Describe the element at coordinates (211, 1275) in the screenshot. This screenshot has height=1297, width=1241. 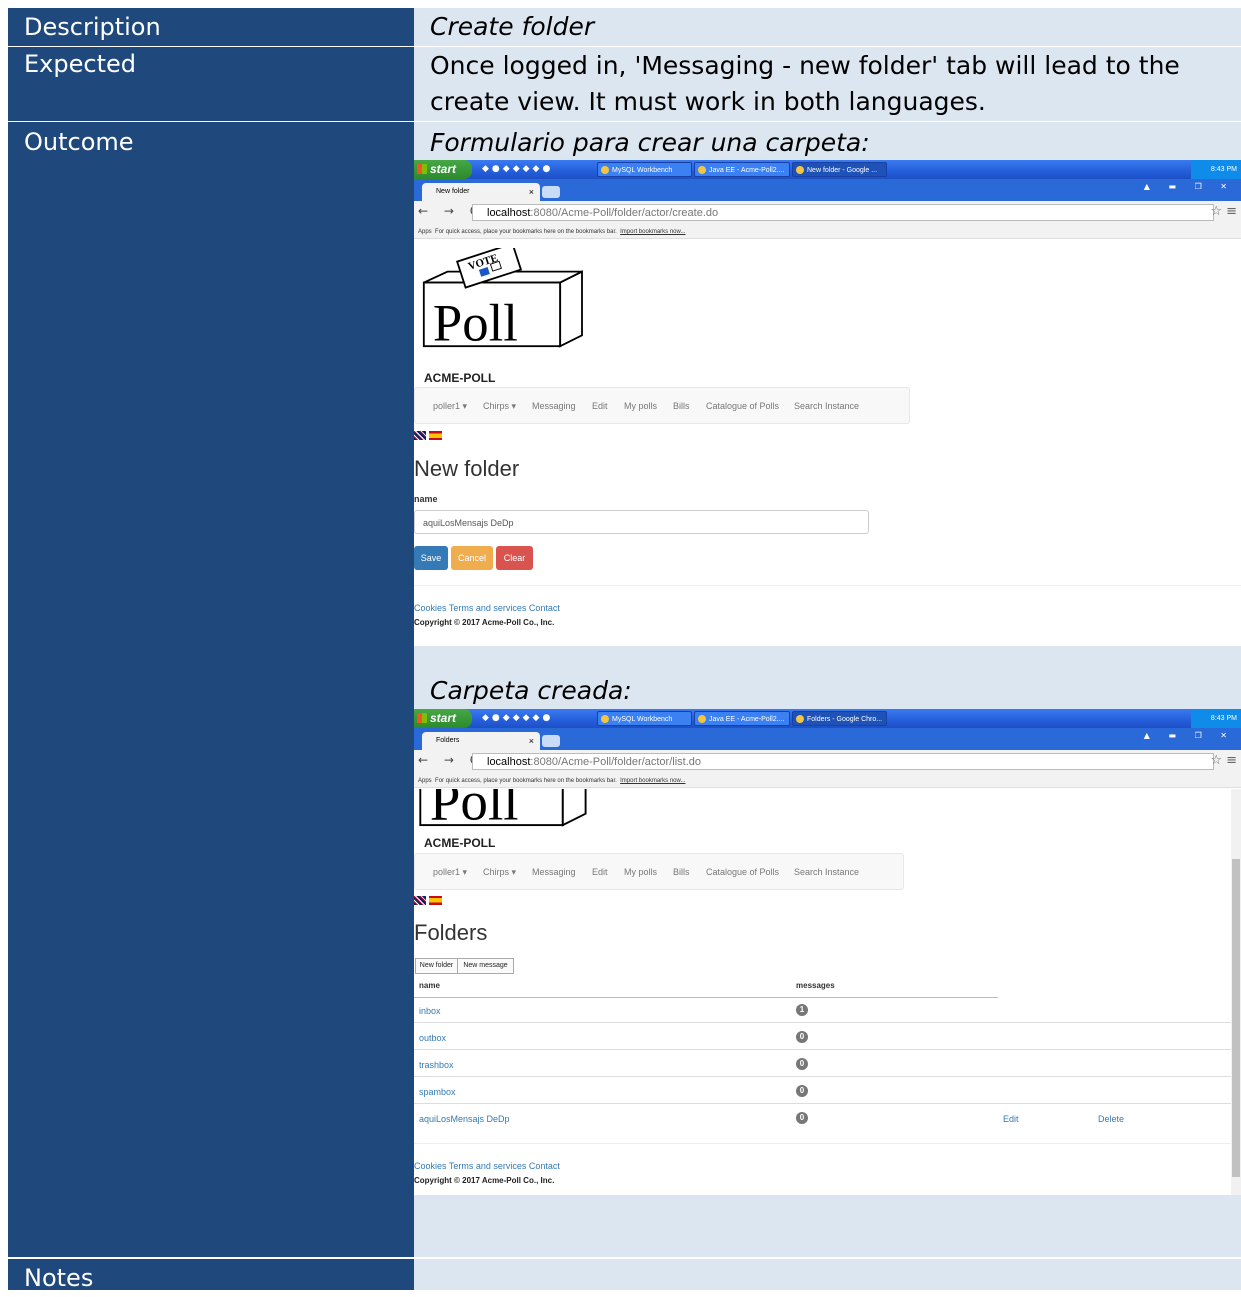
I see `label-notes: Notes` at that location.